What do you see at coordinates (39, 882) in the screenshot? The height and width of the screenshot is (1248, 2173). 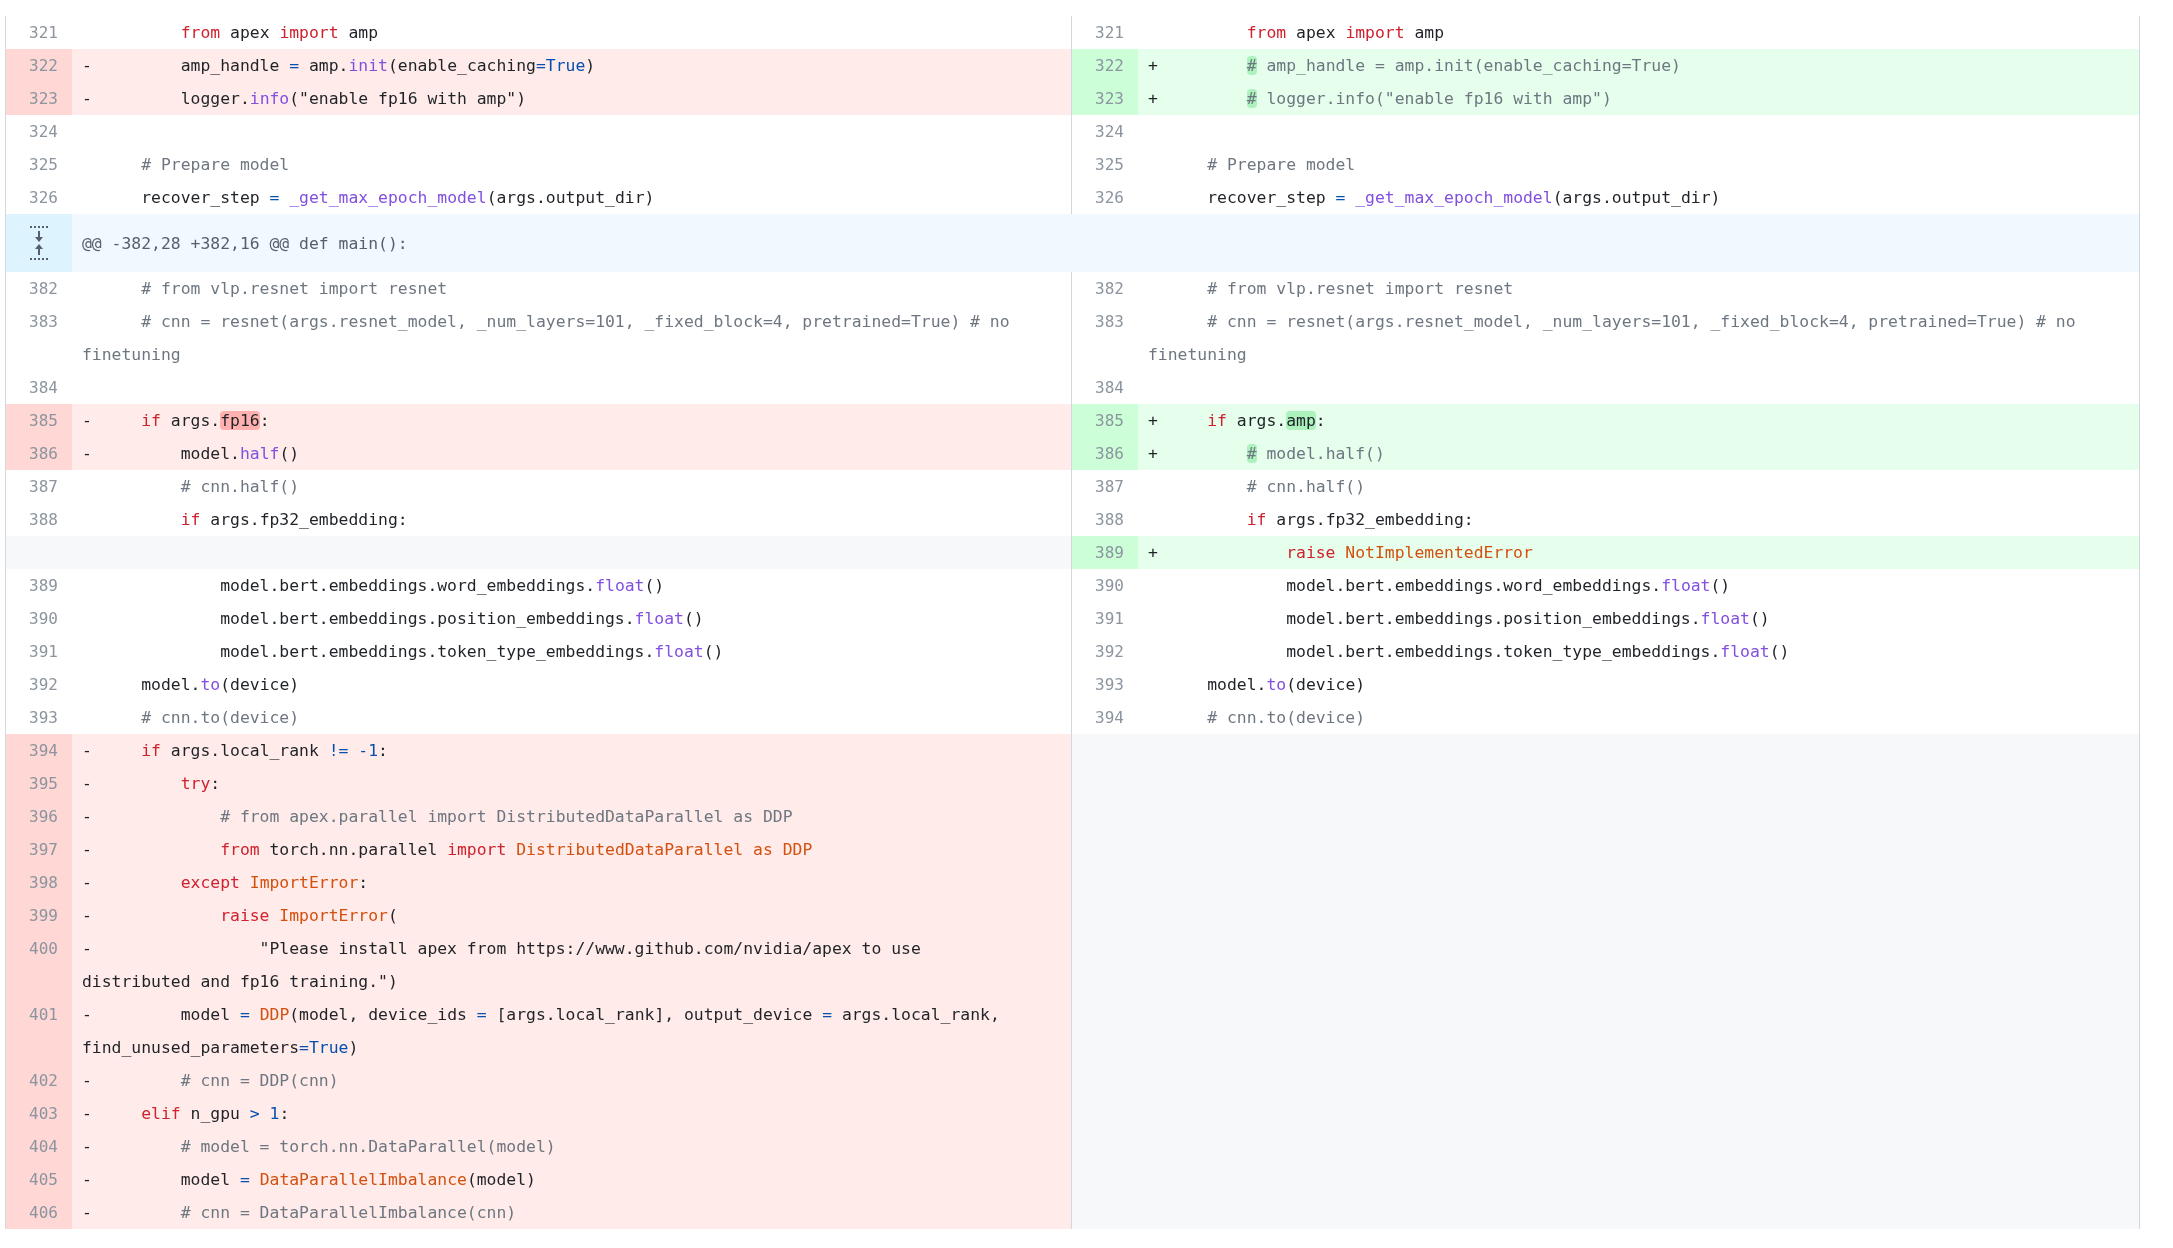 I see `line-number: 398` at bounding box center [39, 882].